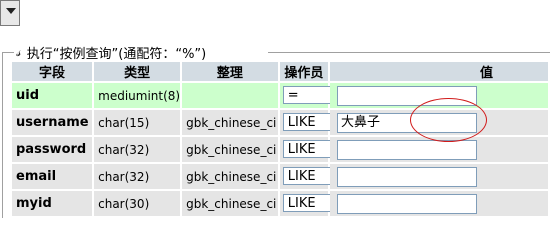 The height and width of the screenshot is (240, 550). What do you see at coordinates (303, 71) in the screenshot?
I see `column-header-operator: 操作员` at bounding box center [303, 71].